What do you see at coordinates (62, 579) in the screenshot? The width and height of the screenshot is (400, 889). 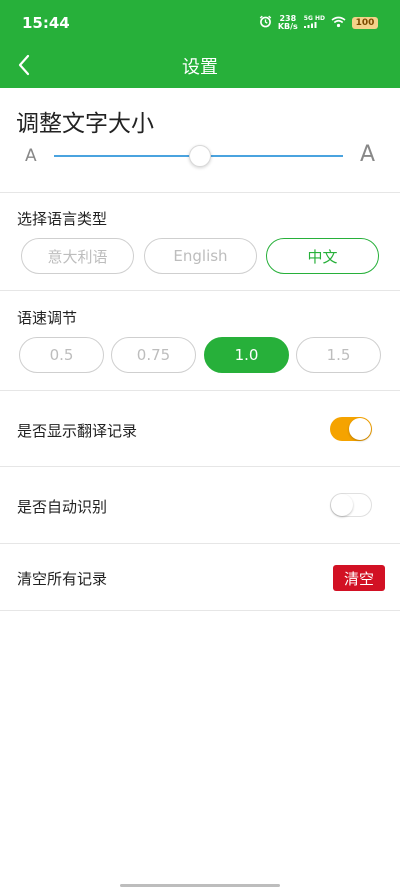 I see `clear-records-label: 清空所有记录` at bounding box center [62, 579].